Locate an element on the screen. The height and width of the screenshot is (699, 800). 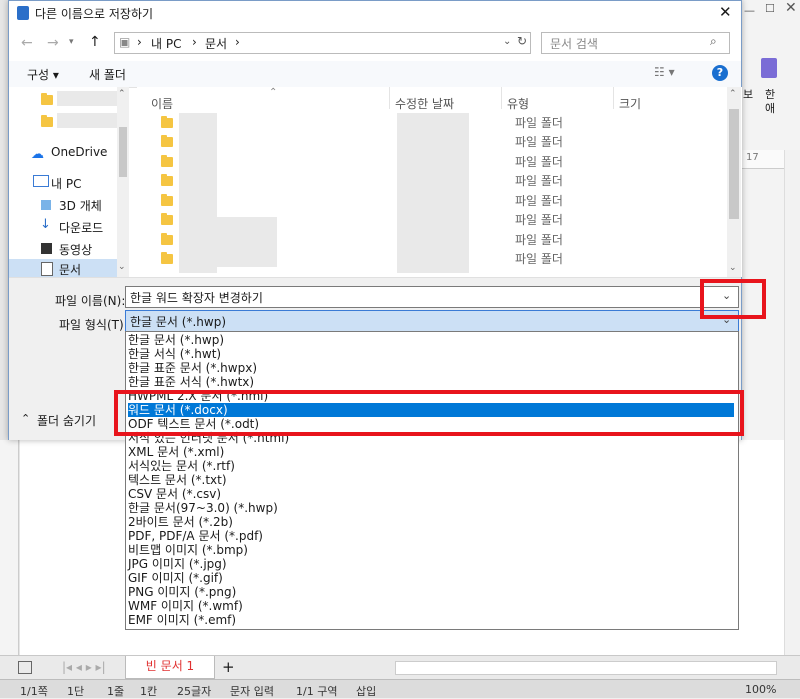
status-zoom: 100% is located at coordinates (760, 689).